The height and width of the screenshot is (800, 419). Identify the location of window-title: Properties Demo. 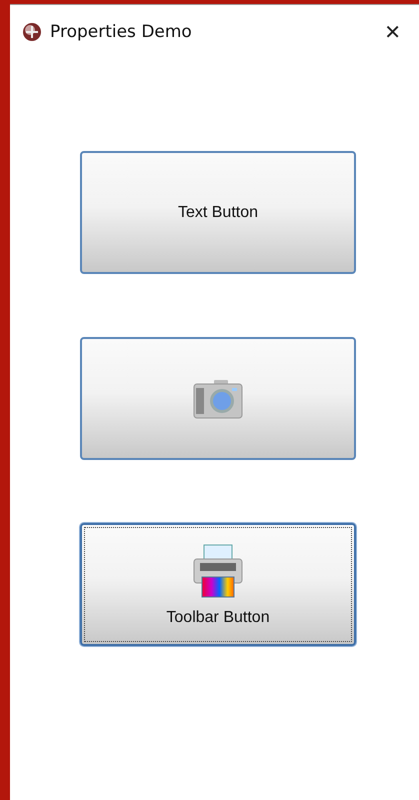
(121, 32).